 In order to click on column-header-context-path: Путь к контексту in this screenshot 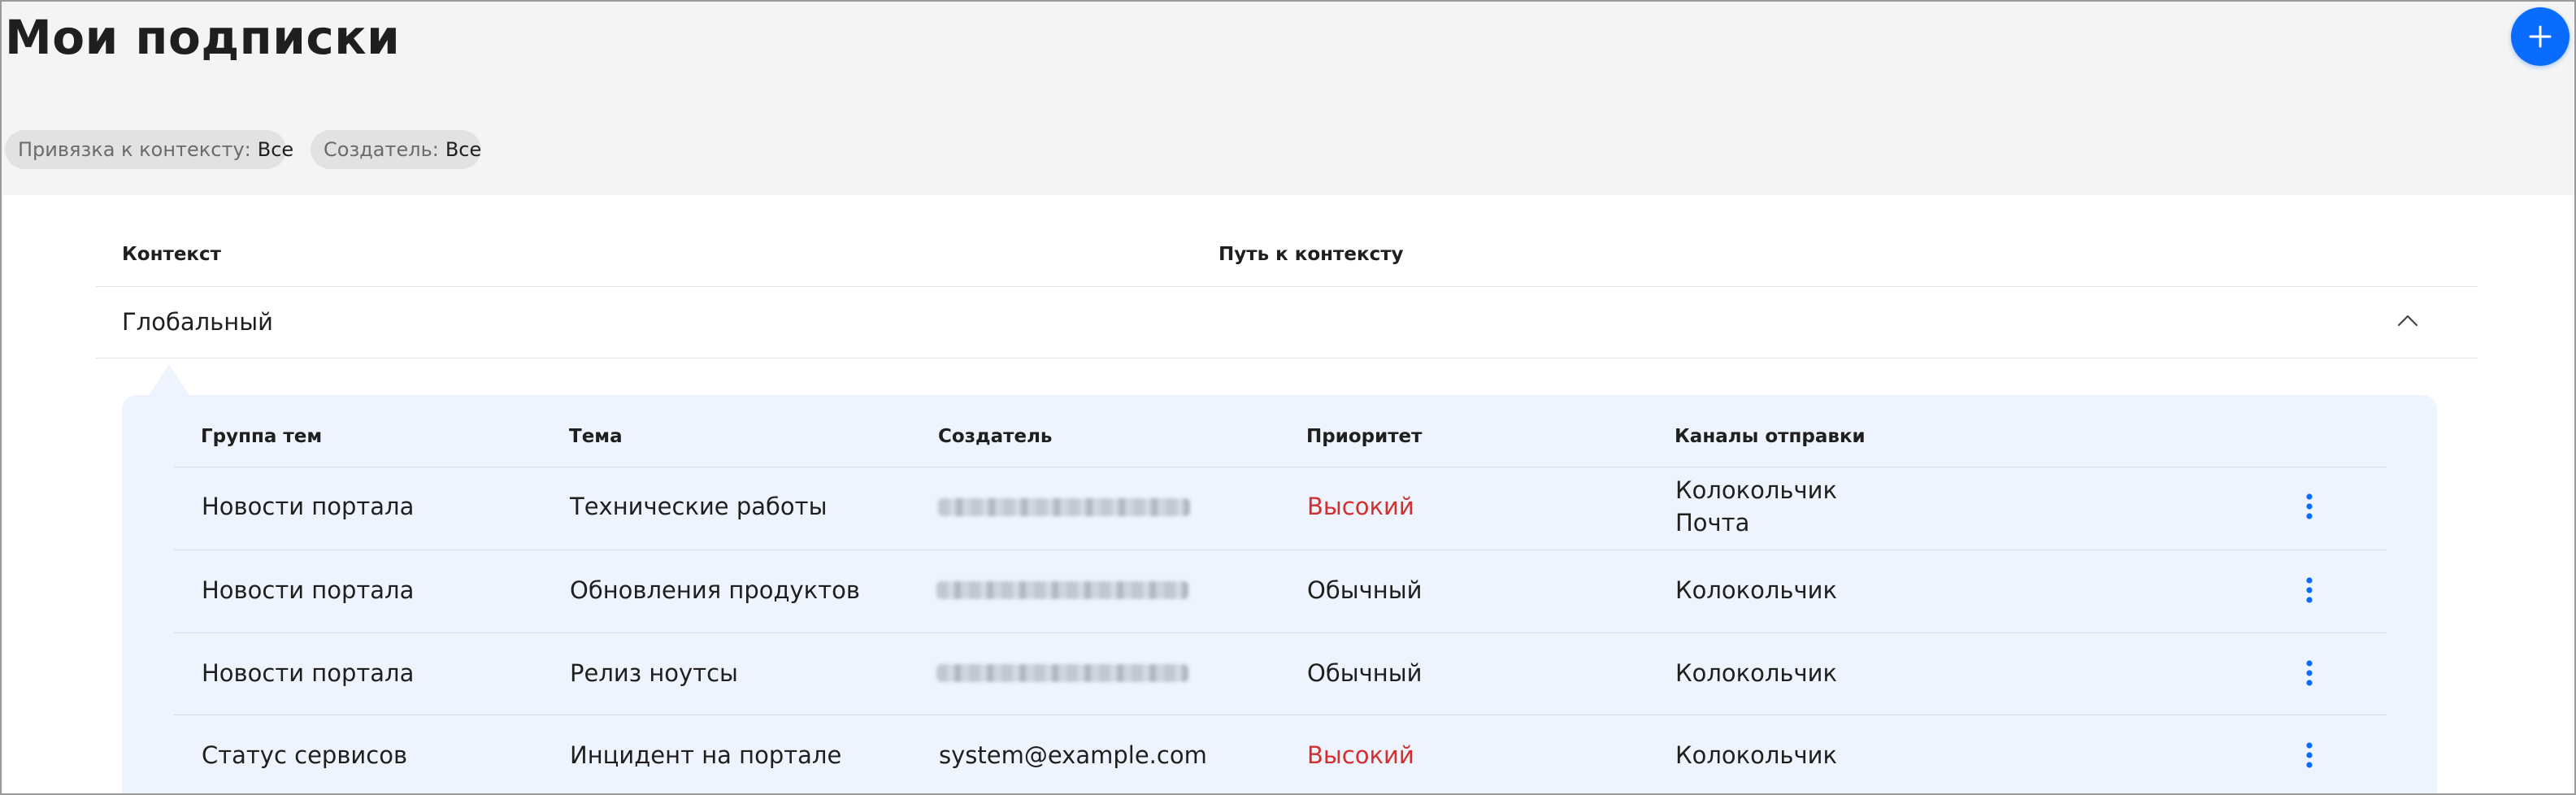, I will do `click(1311, 254)`.